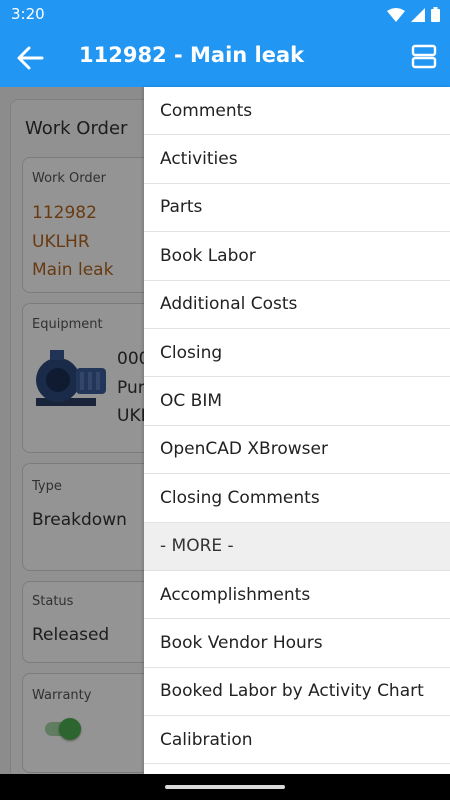  I want to click on stacked-menu-icon, so click(424, 56).